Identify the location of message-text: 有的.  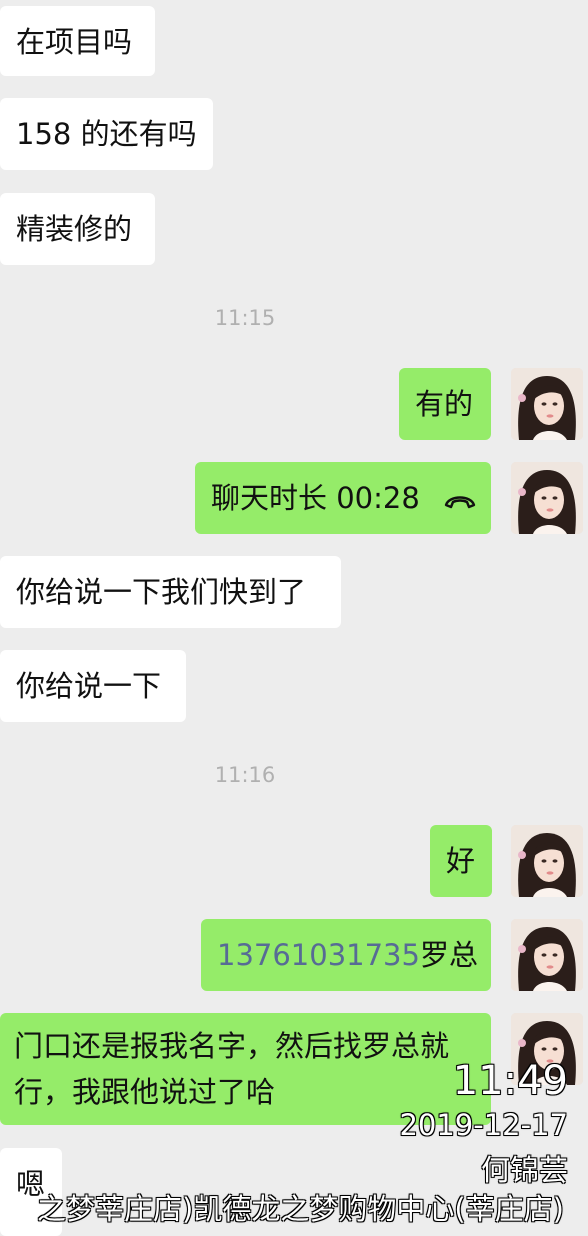
(444, 404).